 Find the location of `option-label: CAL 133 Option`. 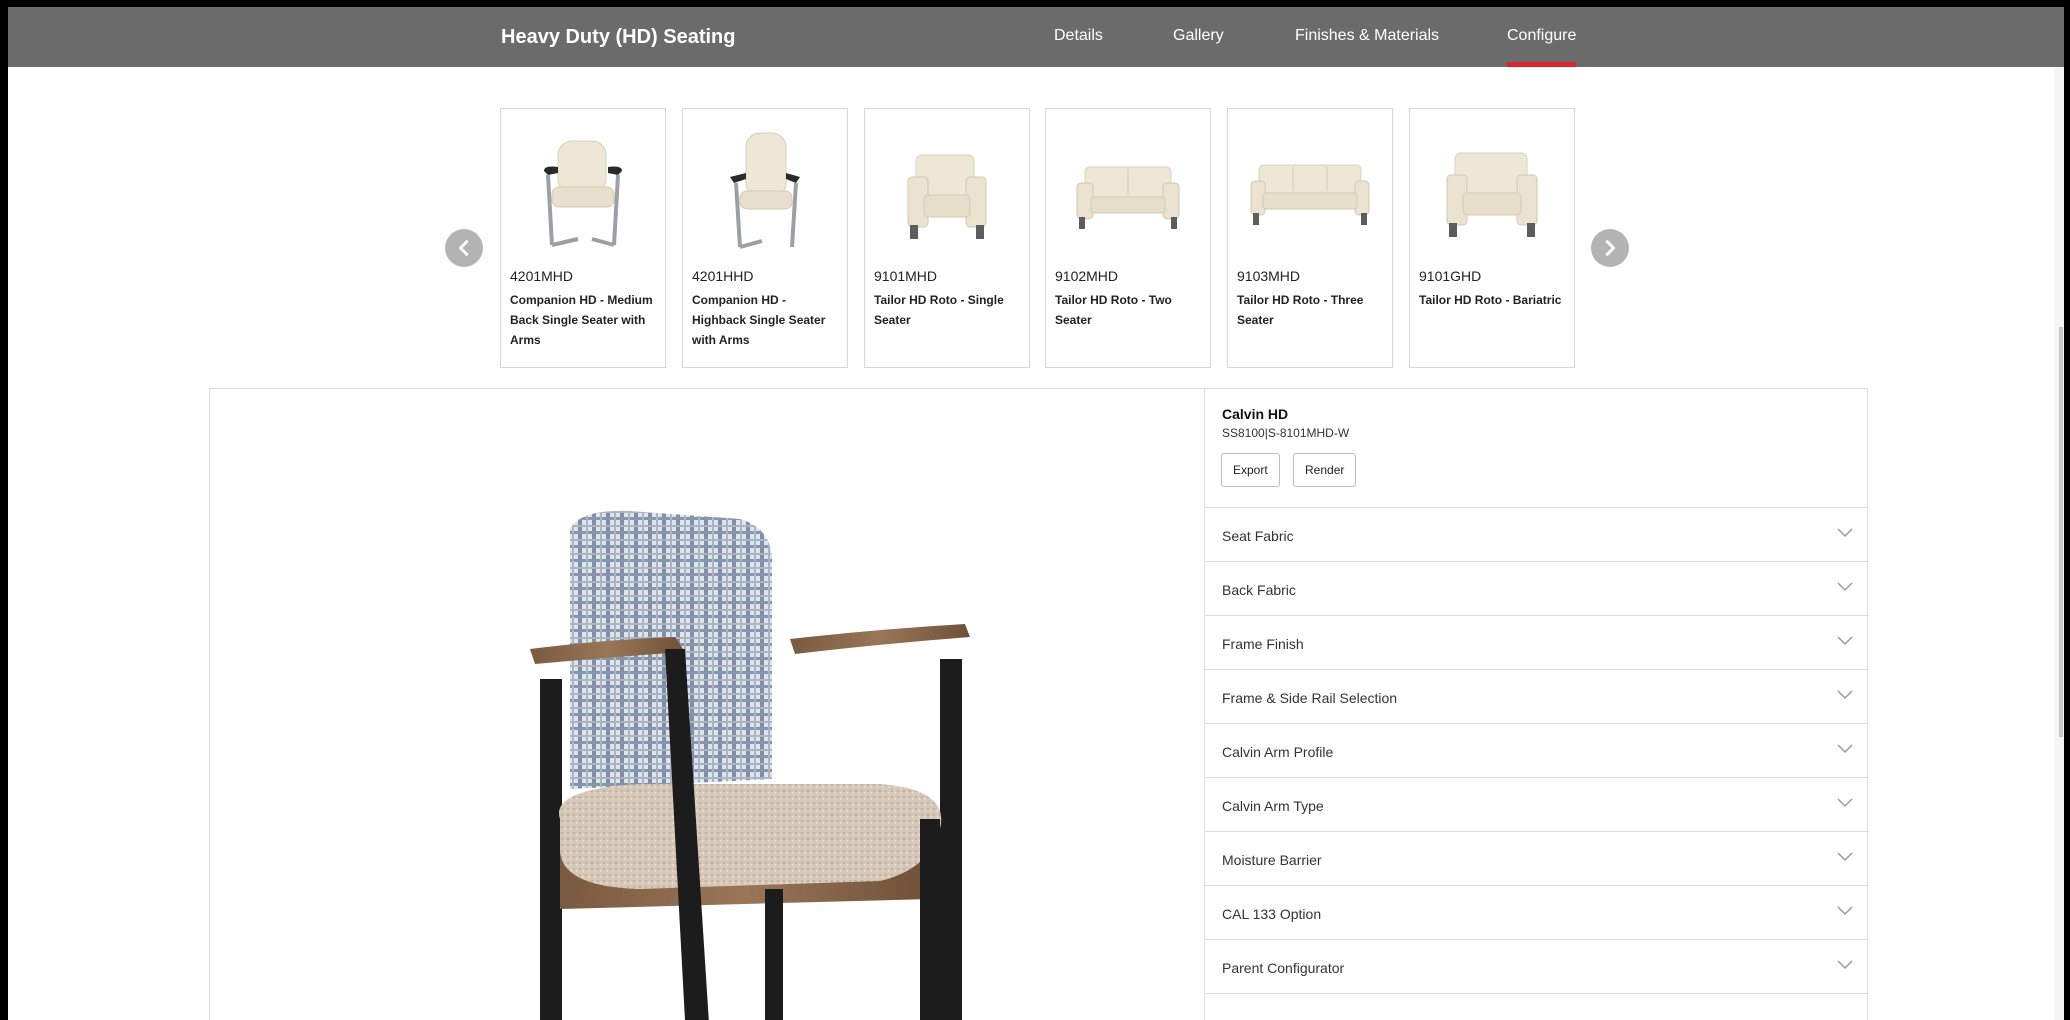

option-label: CAL 133 Option is located at coordinates (1272, 914).